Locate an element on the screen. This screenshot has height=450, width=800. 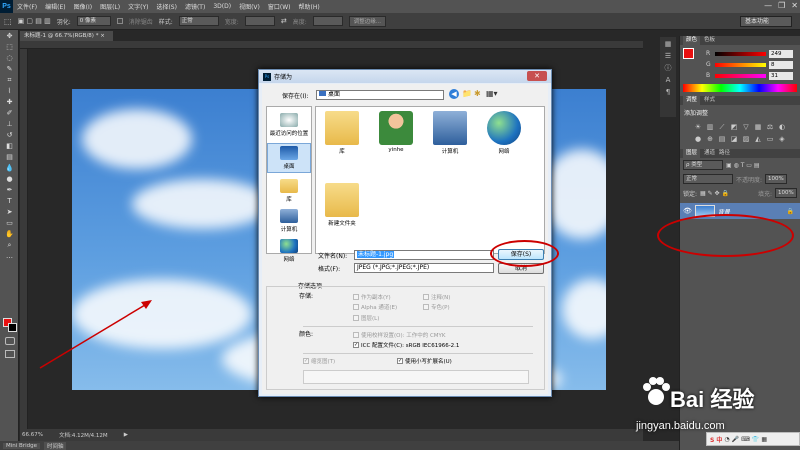
file-item-user: yinhe is located at coordinates (396, 132).